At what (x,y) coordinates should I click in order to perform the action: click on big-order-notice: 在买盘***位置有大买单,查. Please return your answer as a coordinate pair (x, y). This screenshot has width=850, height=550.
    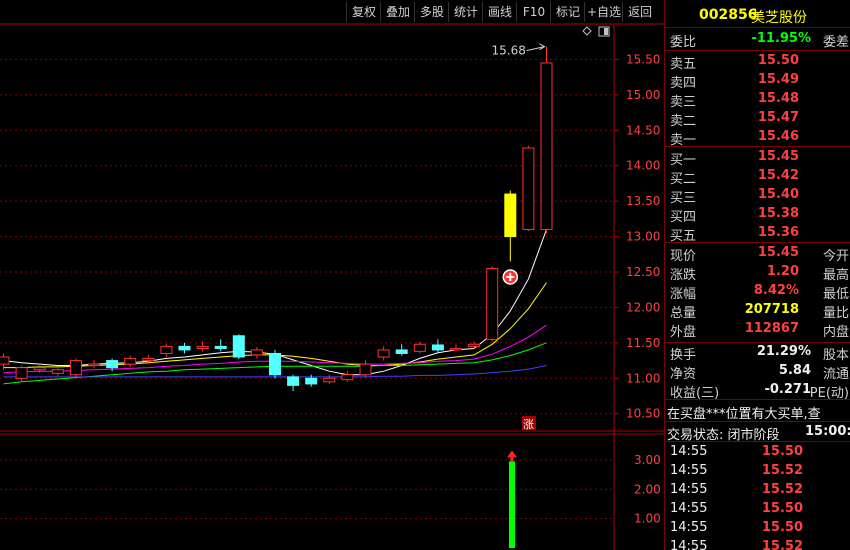
    Looking at the image, I should click on (757, 412).